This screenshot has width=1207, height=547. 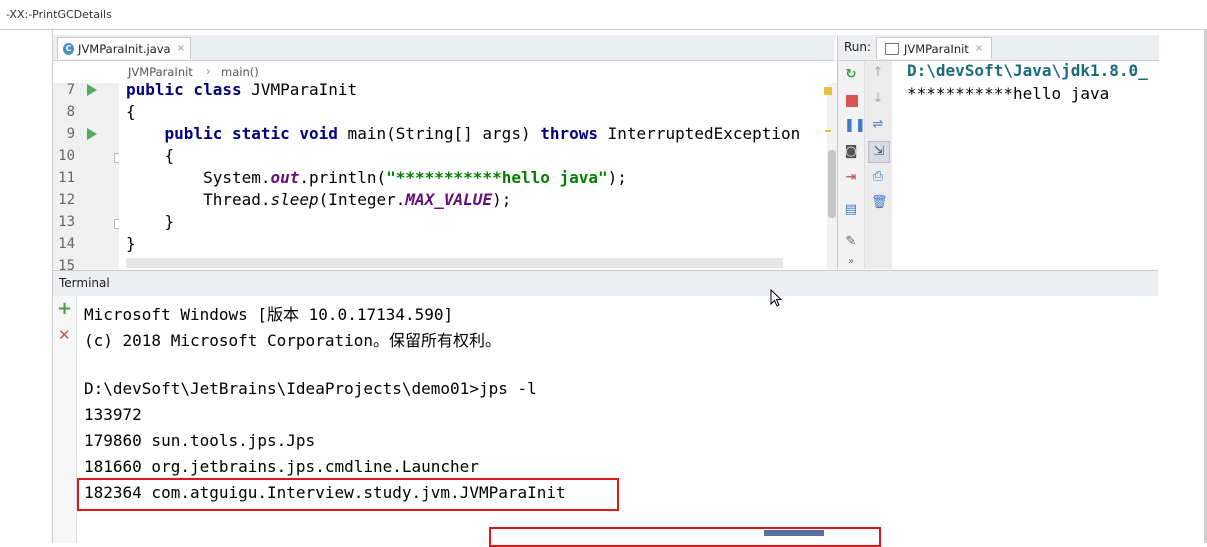 I want to click on run-tab-close-icon: ×, so click(x=979, y=48).